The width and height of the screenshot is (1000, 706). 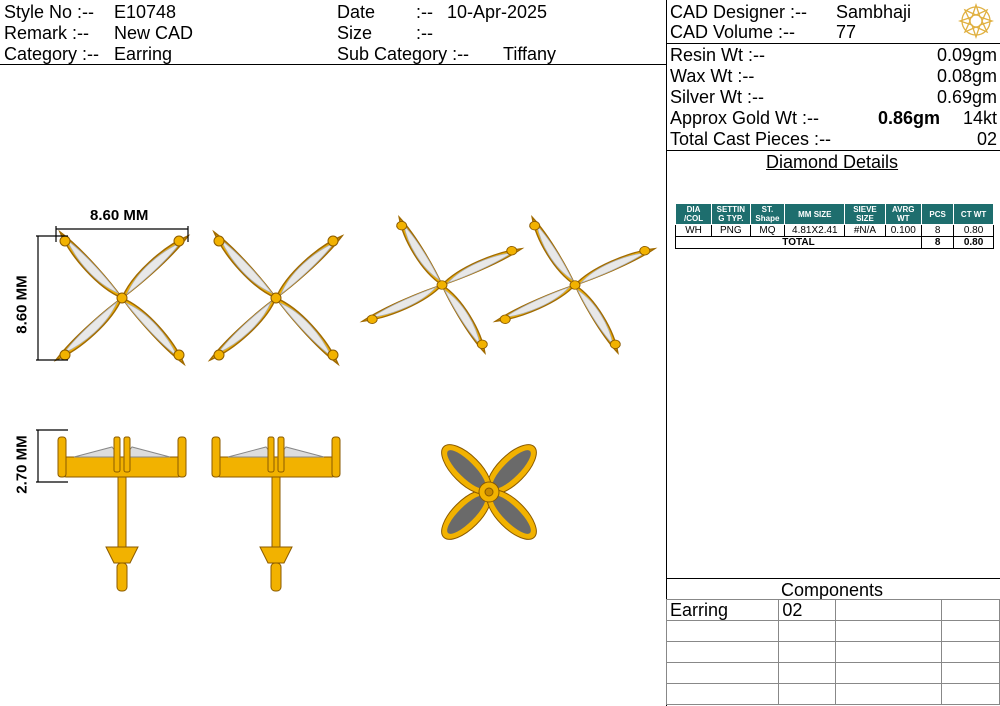 What do you see at coordinates (693, 230) in the screenshot?
I see `diamond-cell: WH` at bounding box center [693, 230].